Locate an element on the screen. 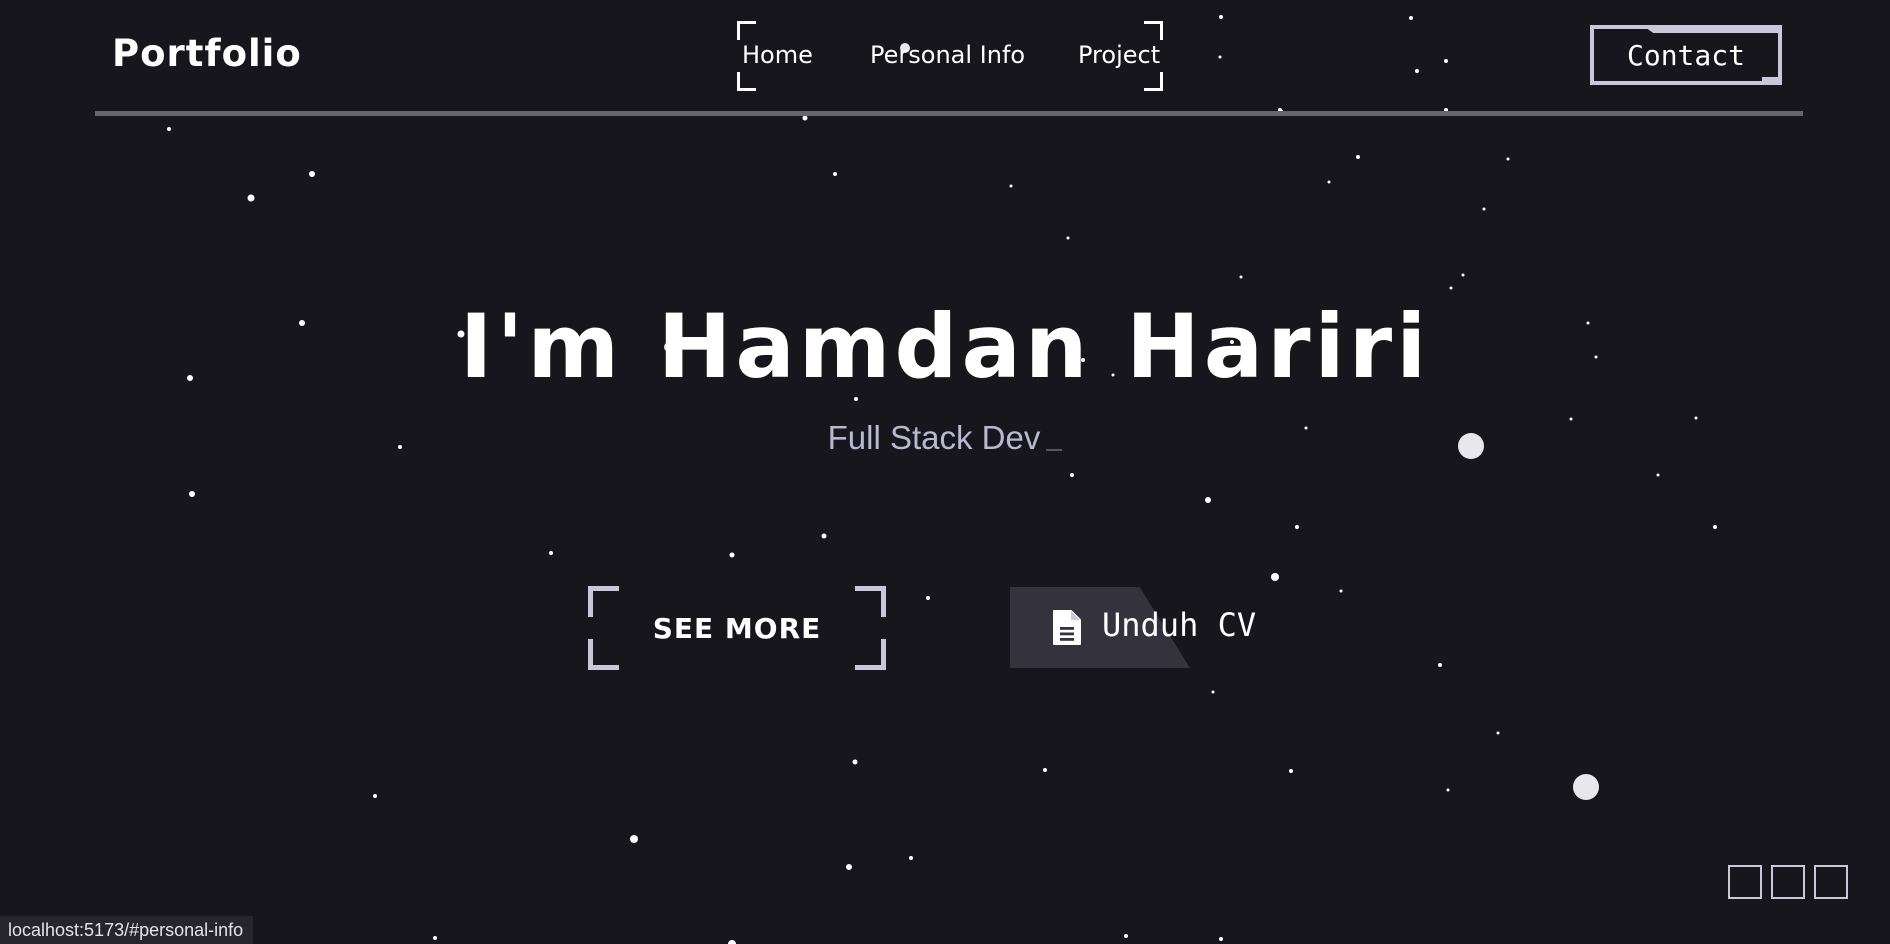  typing-cursor is located at coordinates (1054, 450).